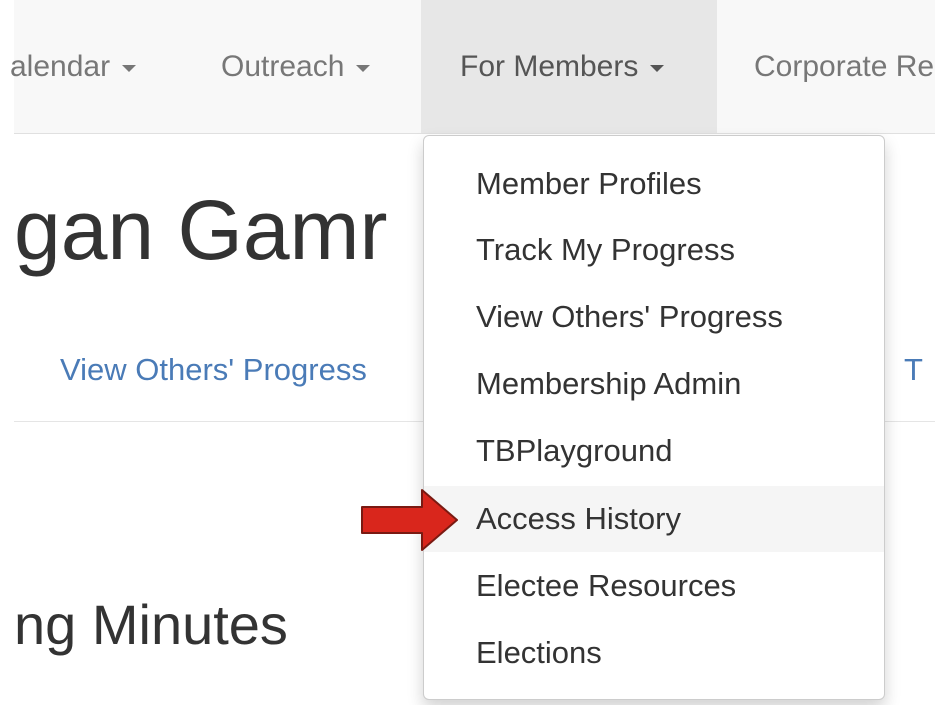  I want to click on subnav-link-partial: T, so click(913, 370).